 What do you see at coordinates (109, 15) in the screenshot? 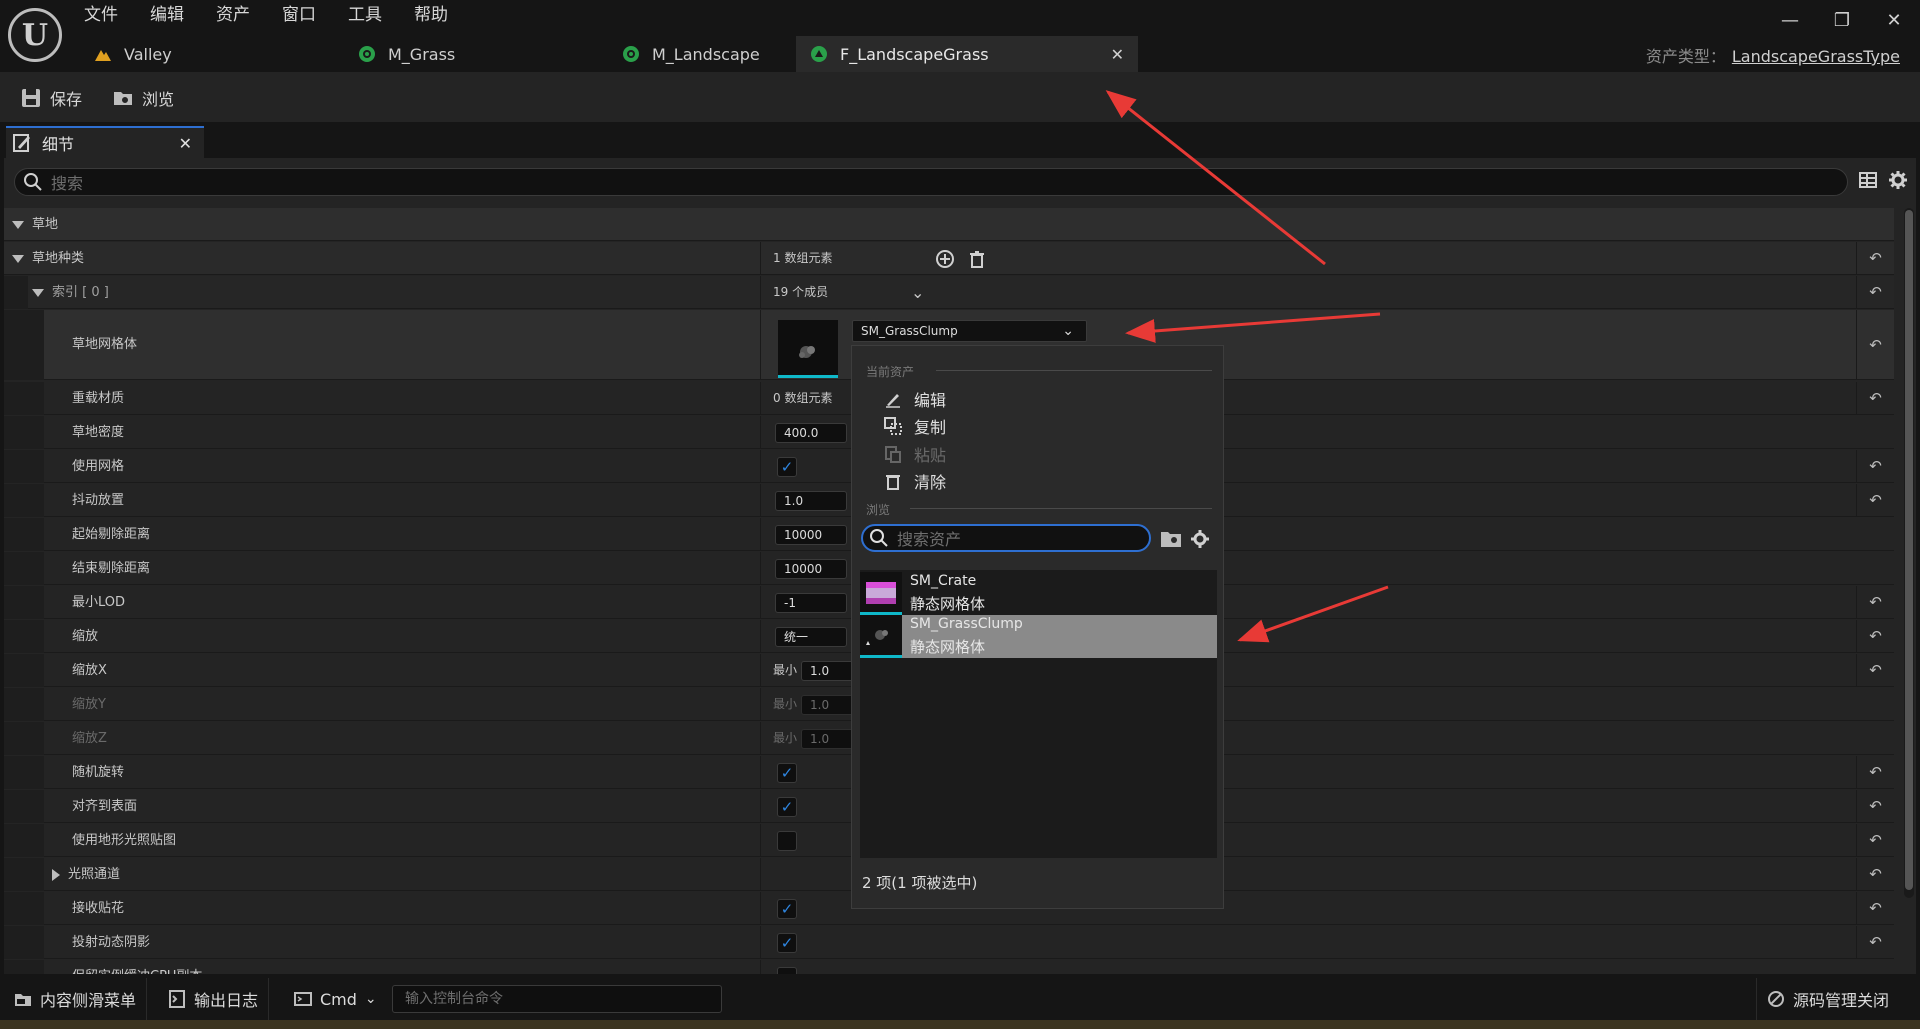
I see `menu-file: 文件` at bounding box center [109, 15].